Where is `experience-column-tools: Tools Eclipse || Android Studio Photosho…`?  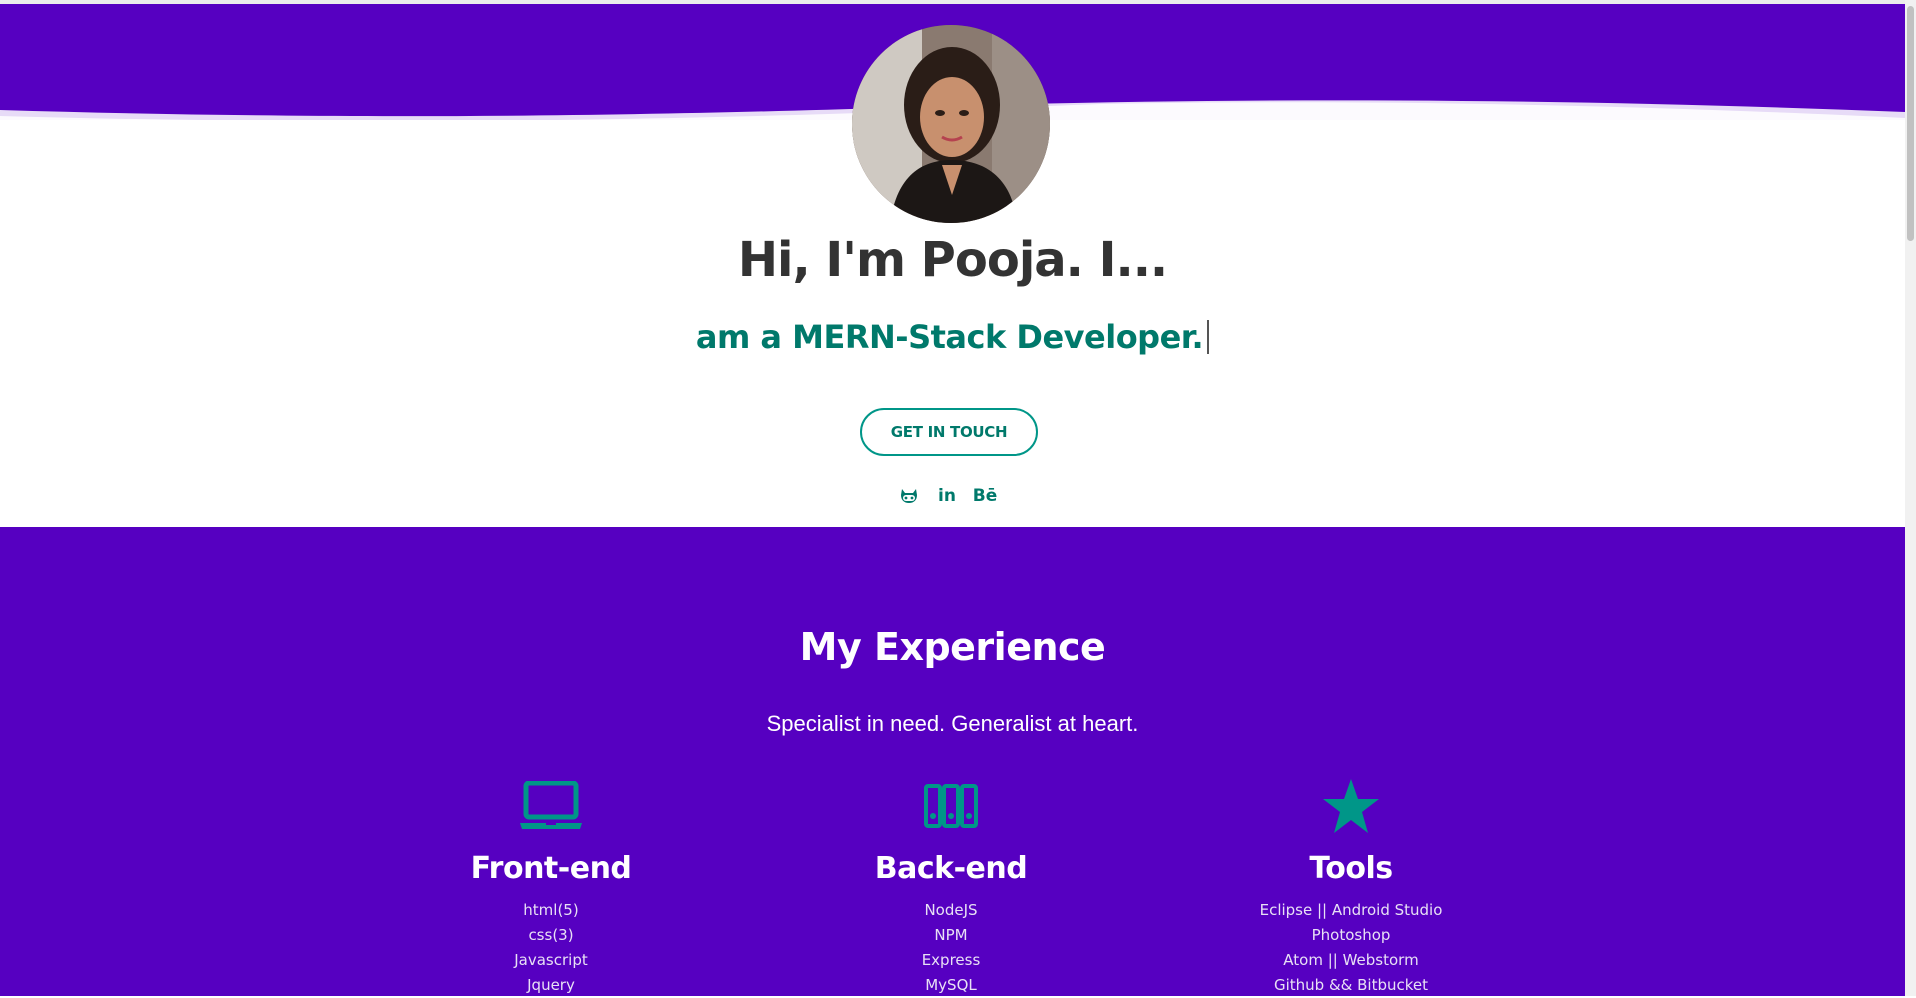 experience-column-tools: Tools Eclipse || Android Studio Photosho… is located at coordinates (1351, 887).